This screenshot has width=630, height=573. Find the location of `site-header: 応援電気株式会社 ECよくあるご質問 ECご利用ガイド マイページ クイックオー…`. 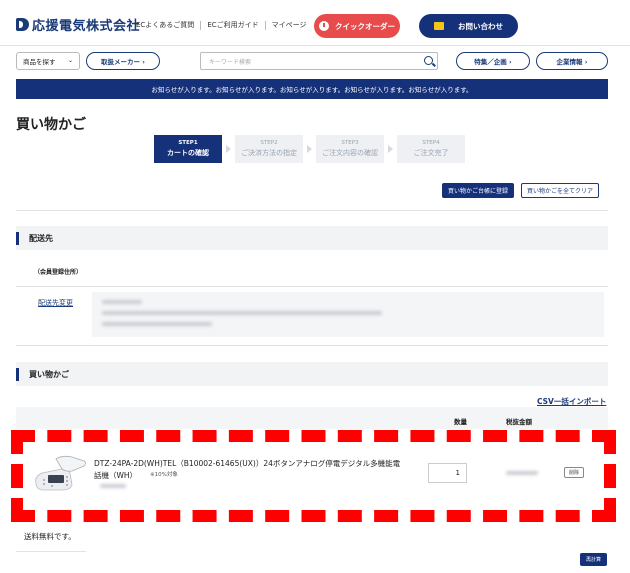

site-header: 応援電気株式会社 ECよくあるご質問 ECご利用ガイド マイページ クイックオー… is located at coordinates (315, 23).